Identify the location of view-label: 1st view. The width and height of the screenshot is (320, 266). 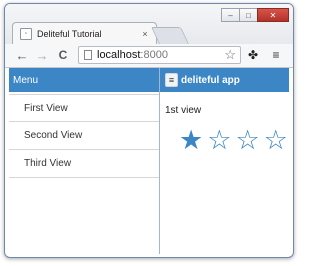
(183, 110).